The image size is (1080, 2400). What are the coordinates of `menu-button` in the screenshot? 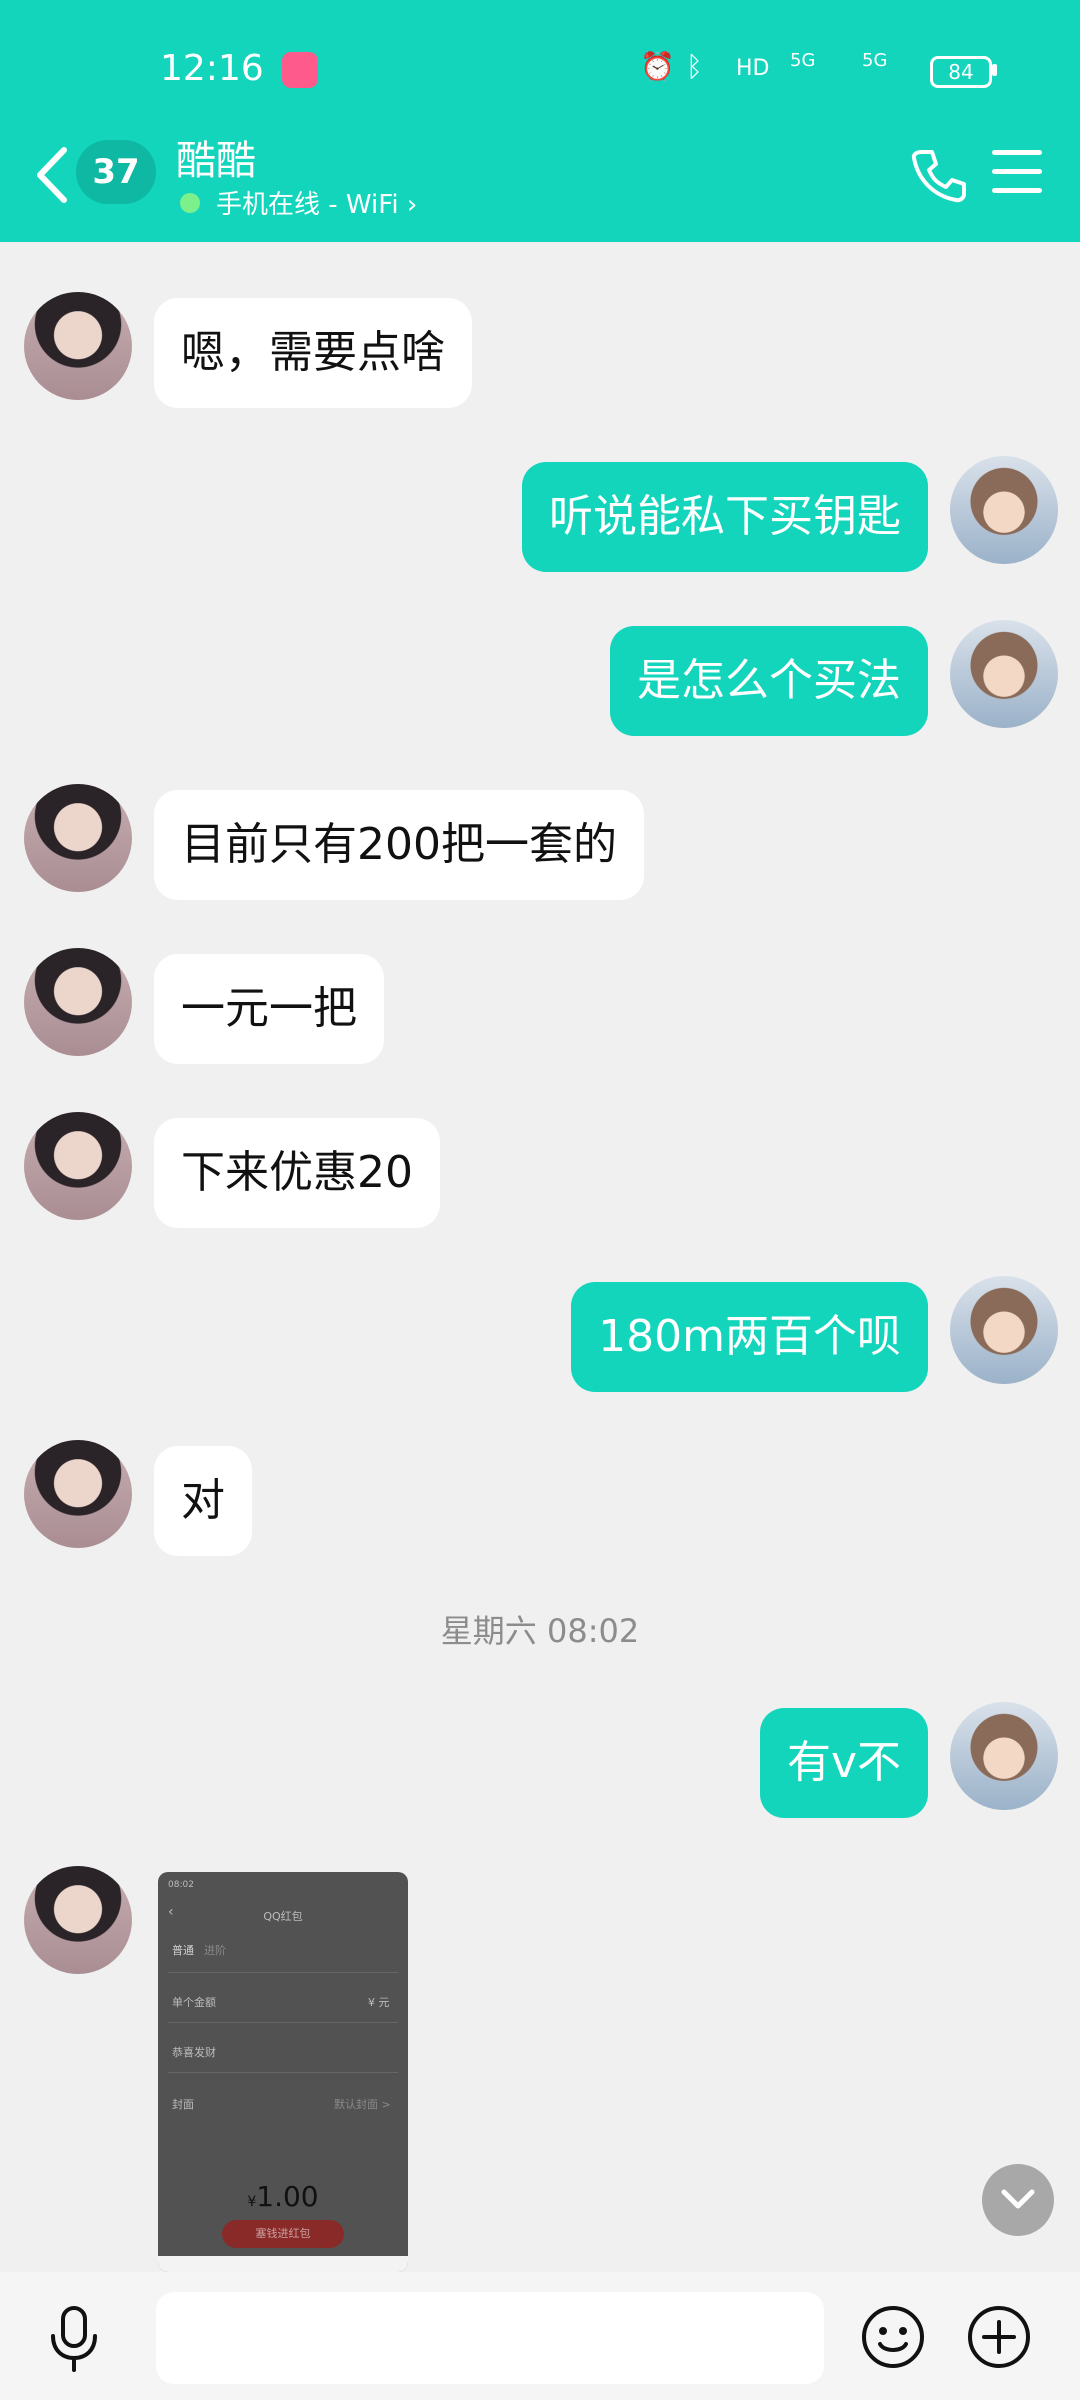 It's located at (1017, 173).